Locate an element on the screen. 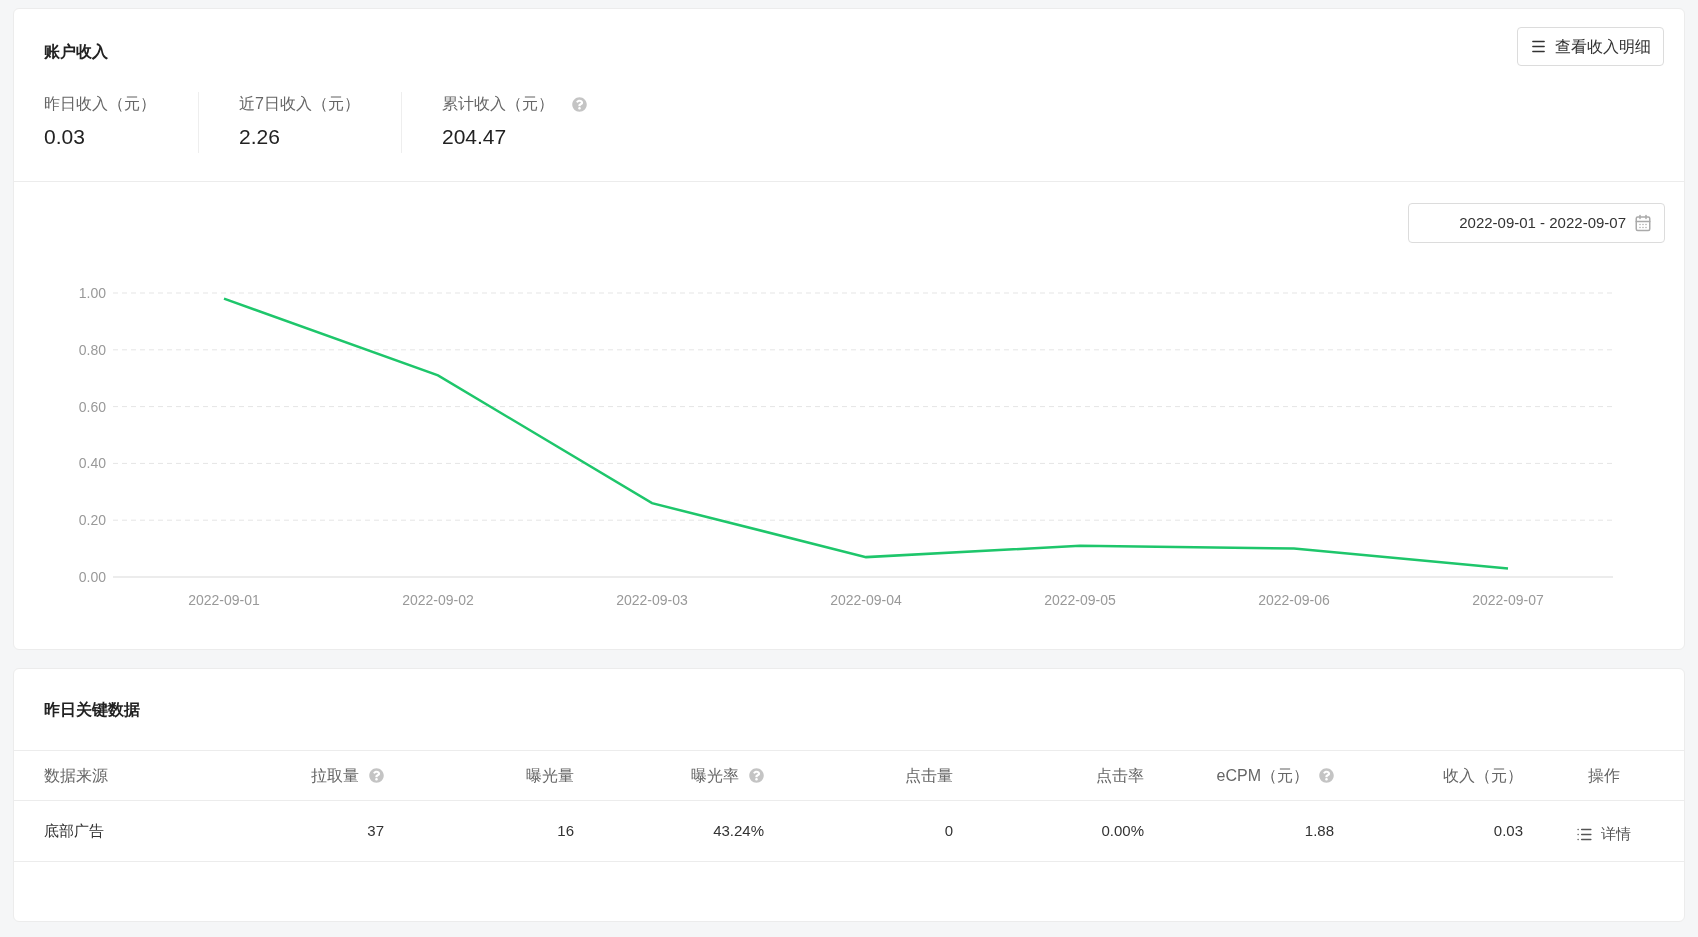 The image size is (1698, 937). y-tick-label: 1.00 is located at coordinates (92, 293).